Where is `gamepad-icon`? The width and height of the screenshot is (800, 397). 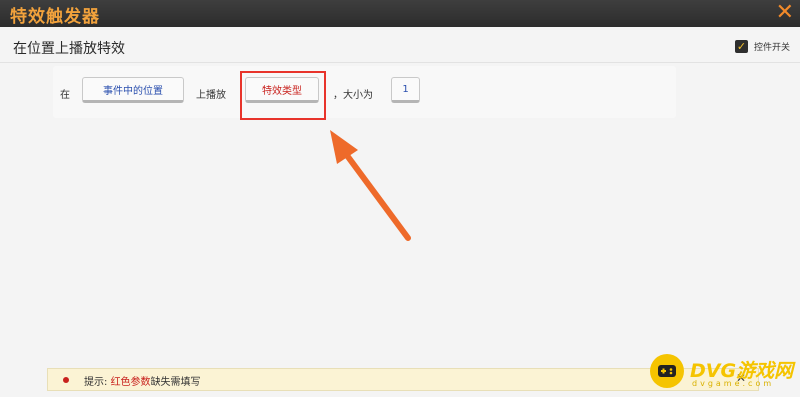 gamepad-icon is located at coordinates (667, 371).